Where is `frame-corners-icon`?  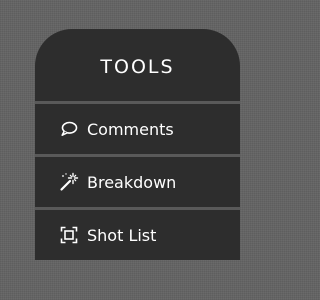 frame-corners-icon is located at coordinates (69, 235).